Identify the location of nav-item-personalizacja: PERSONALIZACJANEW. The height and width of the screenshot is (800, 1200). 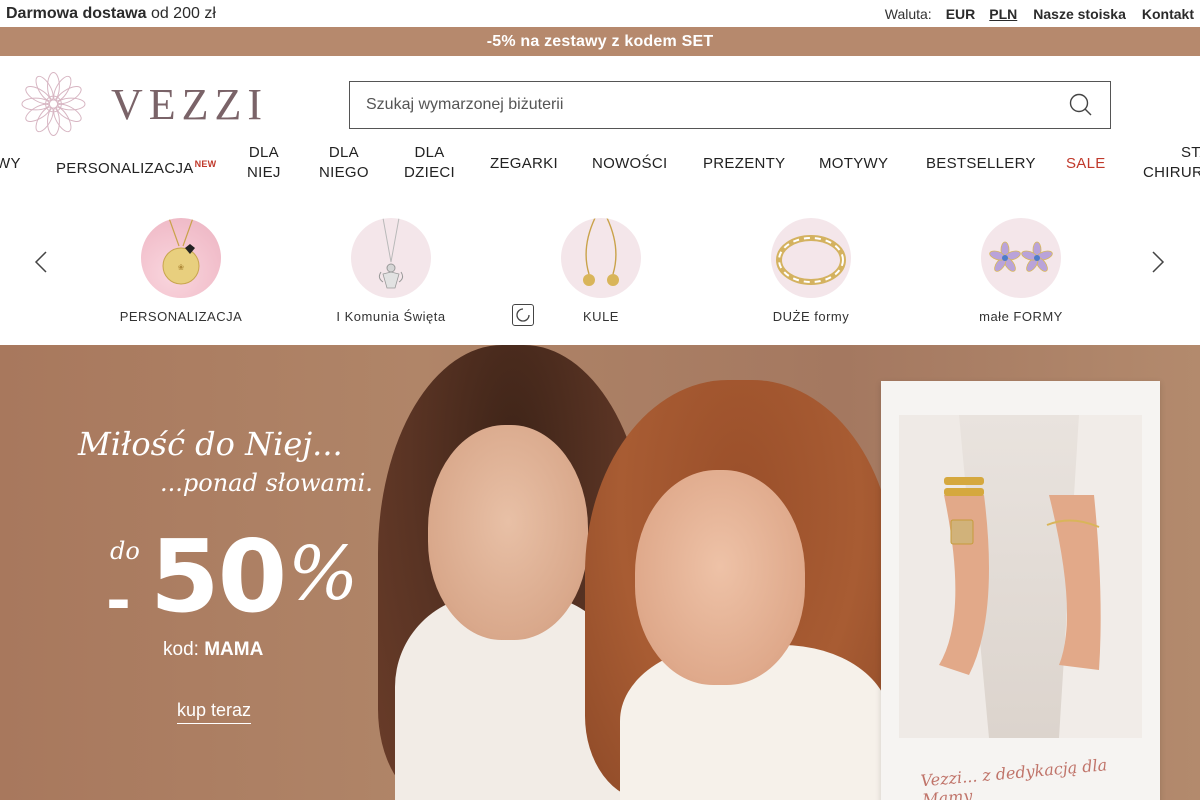
(136, 166).